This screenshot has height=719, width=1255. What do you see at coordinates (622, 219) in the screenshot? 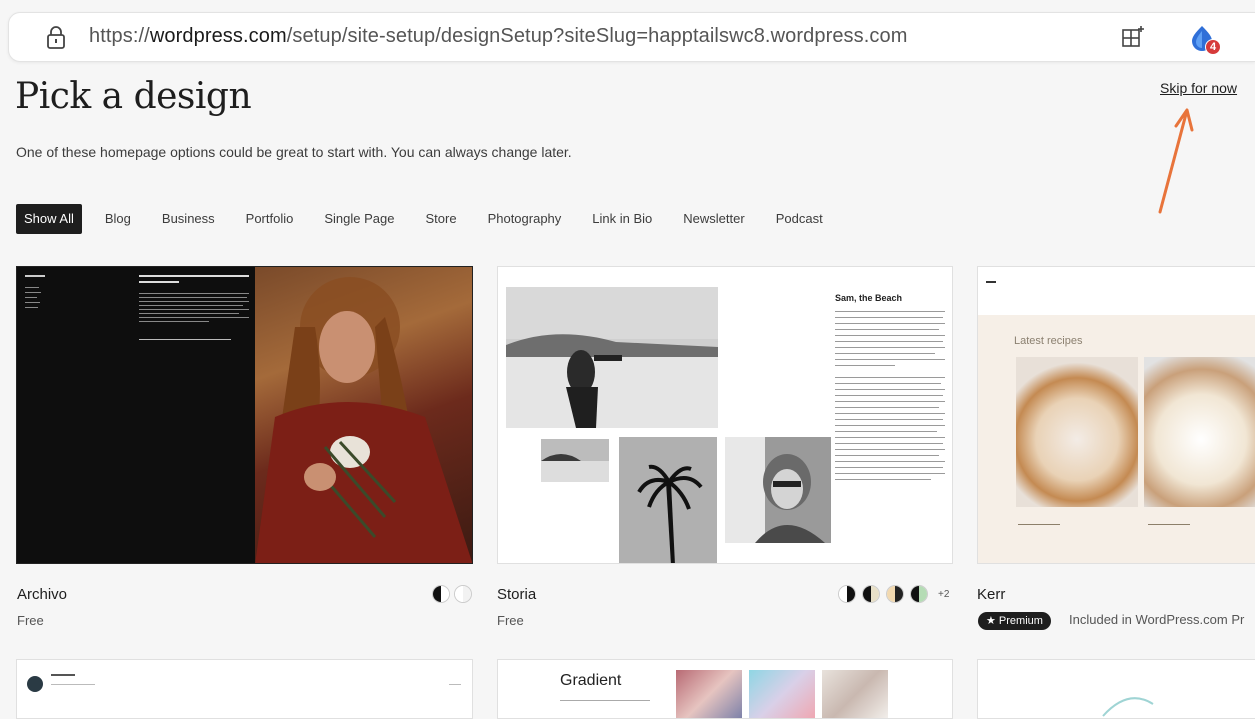
I see `tab-link-in-bio: Link in Bio` at bounding box center [622, 219].